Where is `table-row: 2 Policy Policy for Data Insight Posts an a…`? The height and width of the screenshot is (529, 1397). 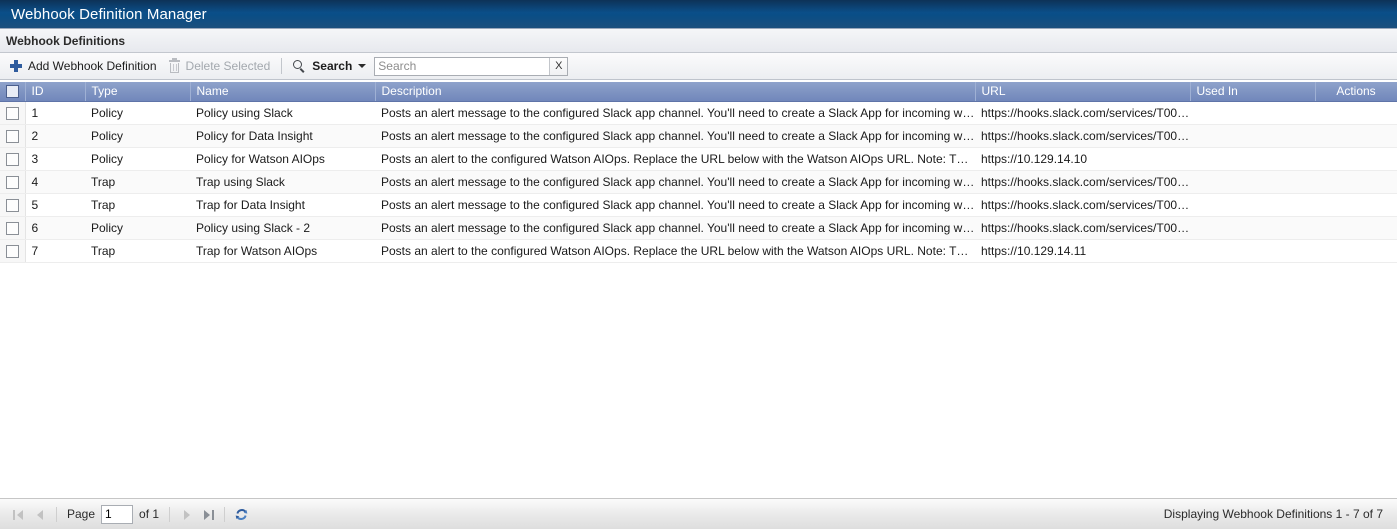 table-row: 2 Policy Policy for Data Insight Posts an a… is located at coordinates (698, 136).